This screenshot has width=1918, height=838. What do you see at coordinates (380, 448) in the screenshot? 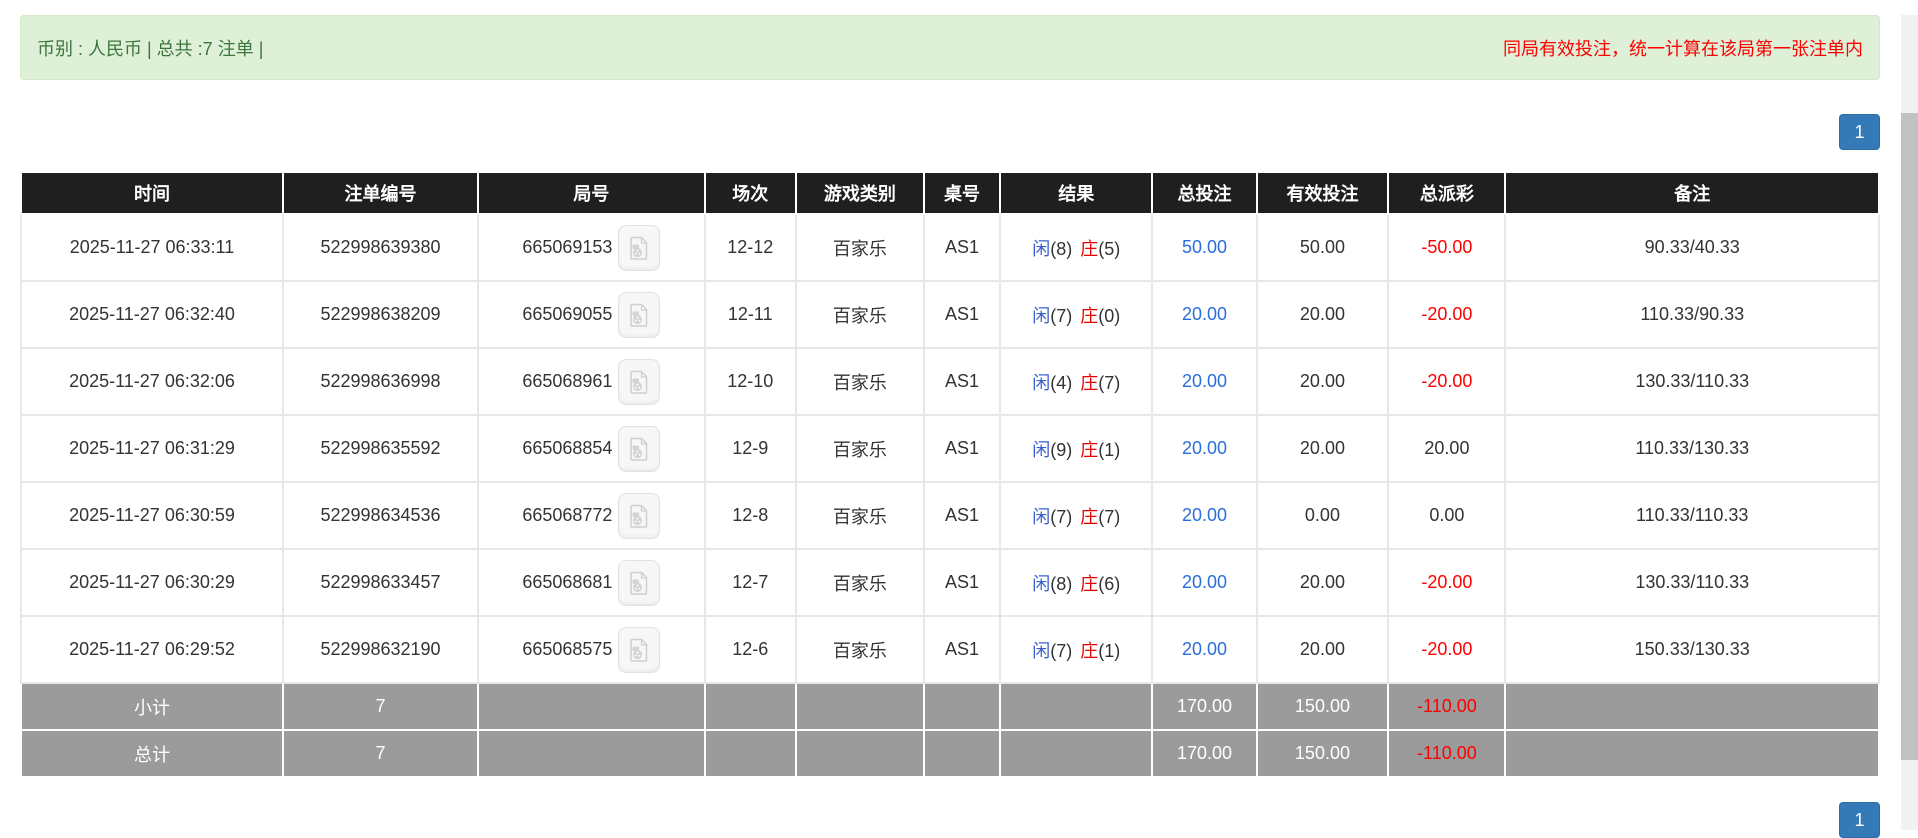
I see `bet-number: 522998635592` at bounding box center [380, 448].